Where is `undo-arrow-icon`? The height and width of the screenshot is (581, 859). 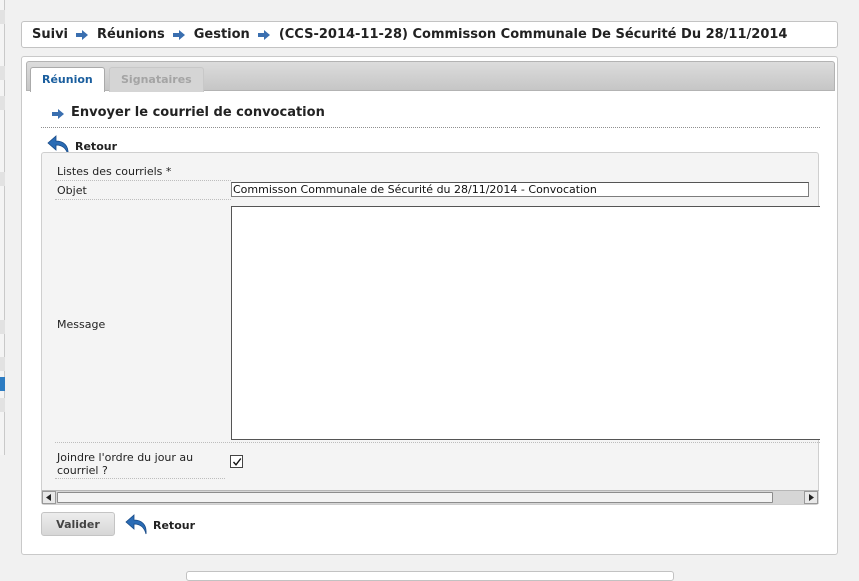
undo-arrow-icon is located at coordinates (137, 525).